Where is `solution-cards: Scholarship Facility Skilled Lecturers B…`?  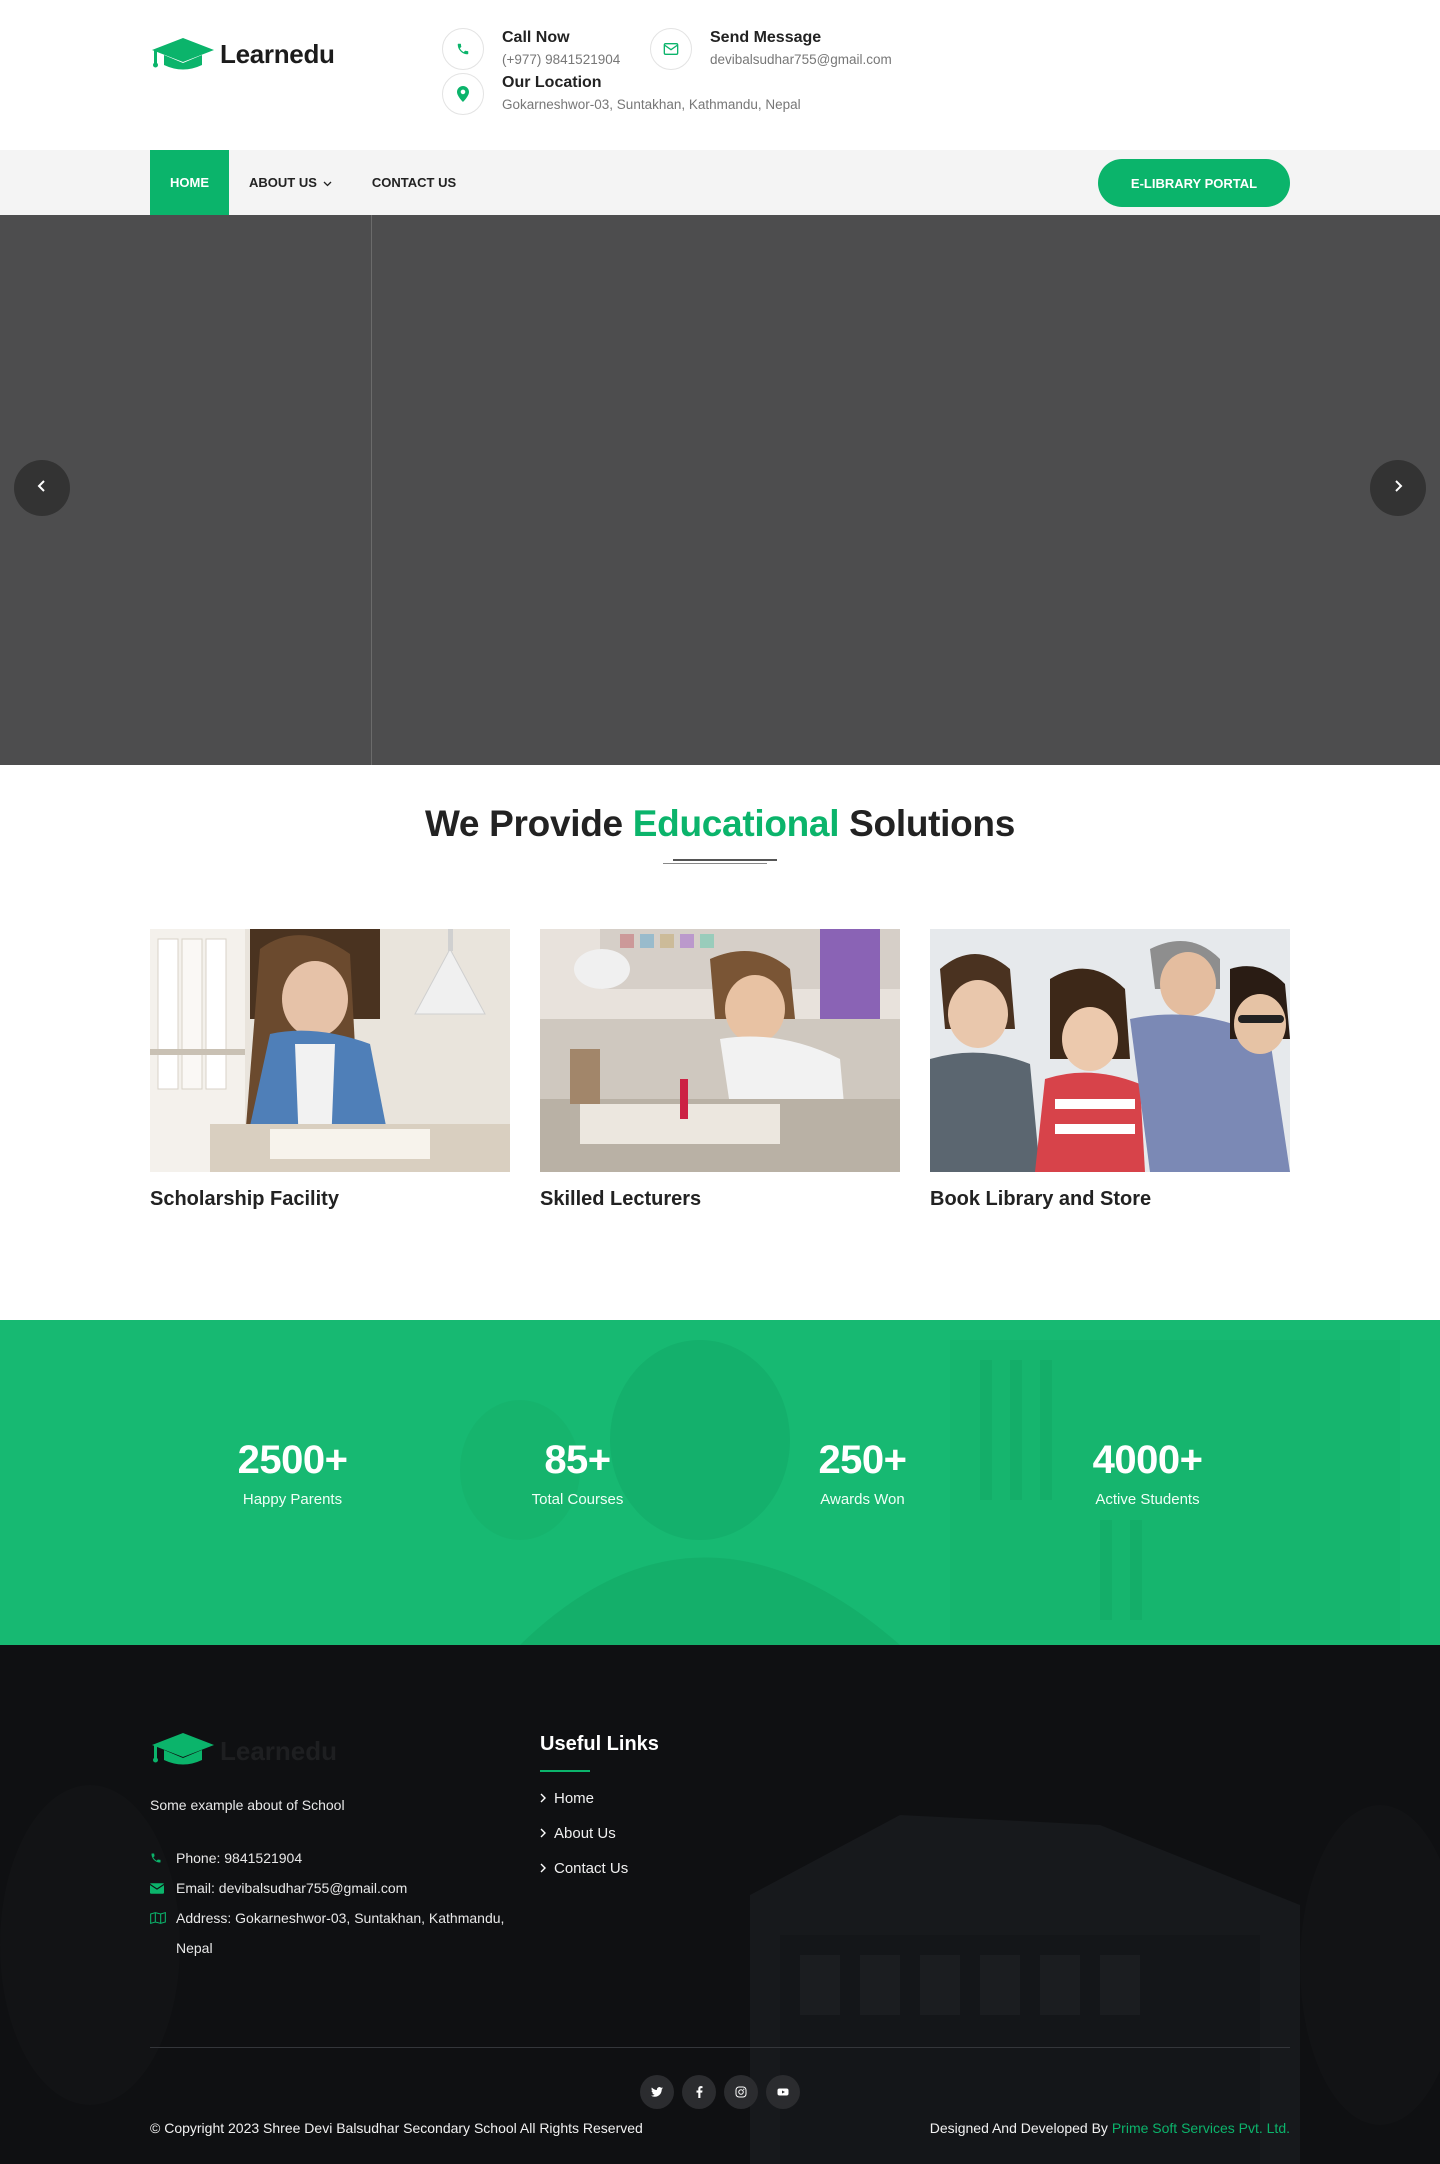
solution-cards: Scholarship Facility Skilled Lecturers B… is located at coordinates (720, 1070).